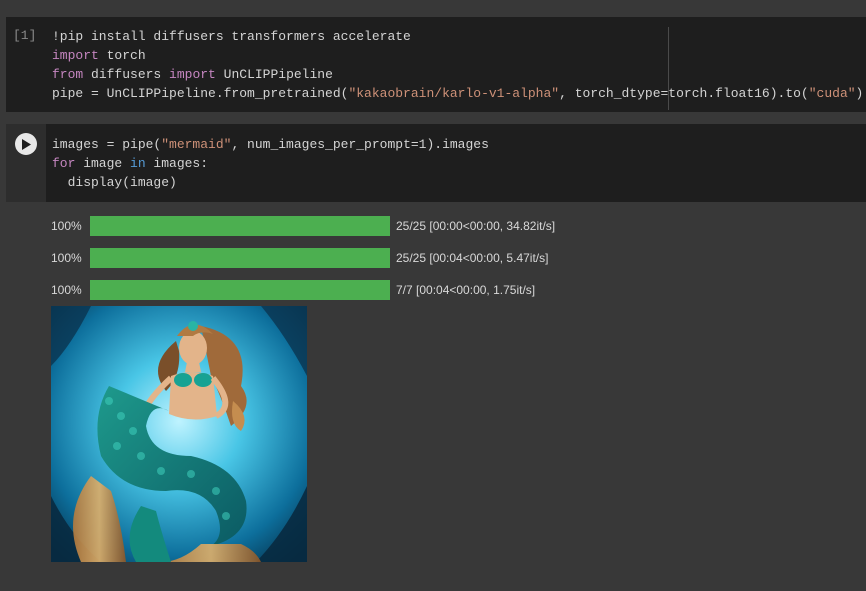 The height and width of the screenshot is (591, 866). What do you see at coordinates (126, 74) in the screenshot?
I see `code-text: diffusers` at bounding box center [126, 74].